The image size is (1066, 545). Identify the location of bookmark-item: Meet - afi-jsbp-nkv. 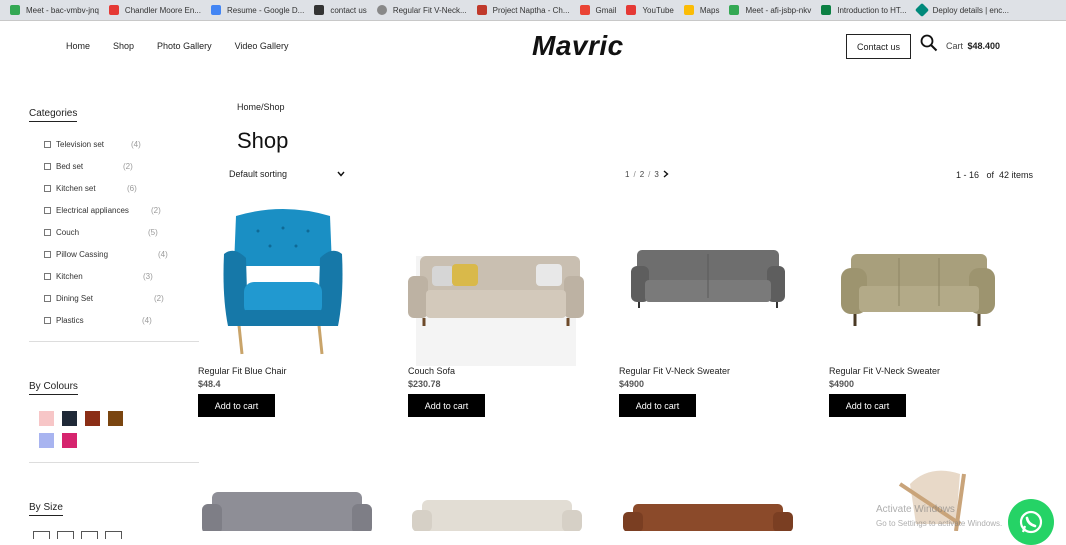
(770, 10).